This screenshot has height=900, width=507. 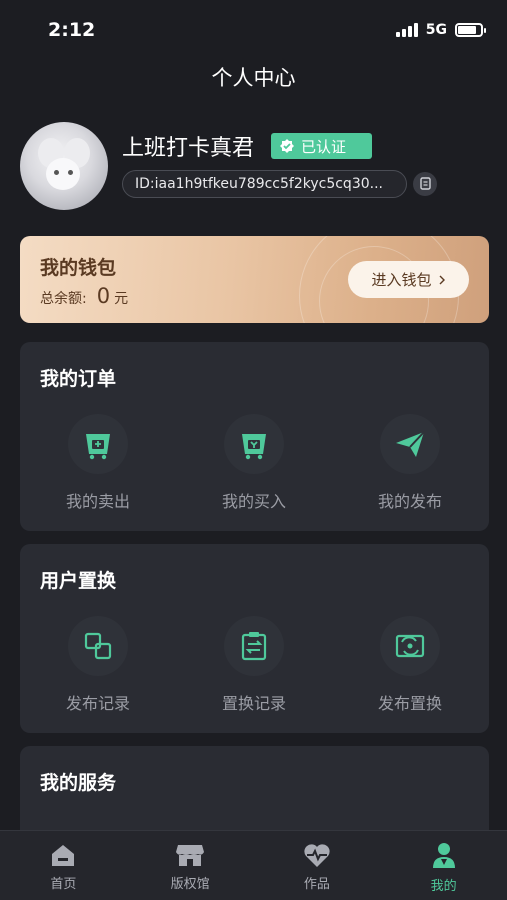 I want to click on status-time: 2:12, so click(x=72, y=30).